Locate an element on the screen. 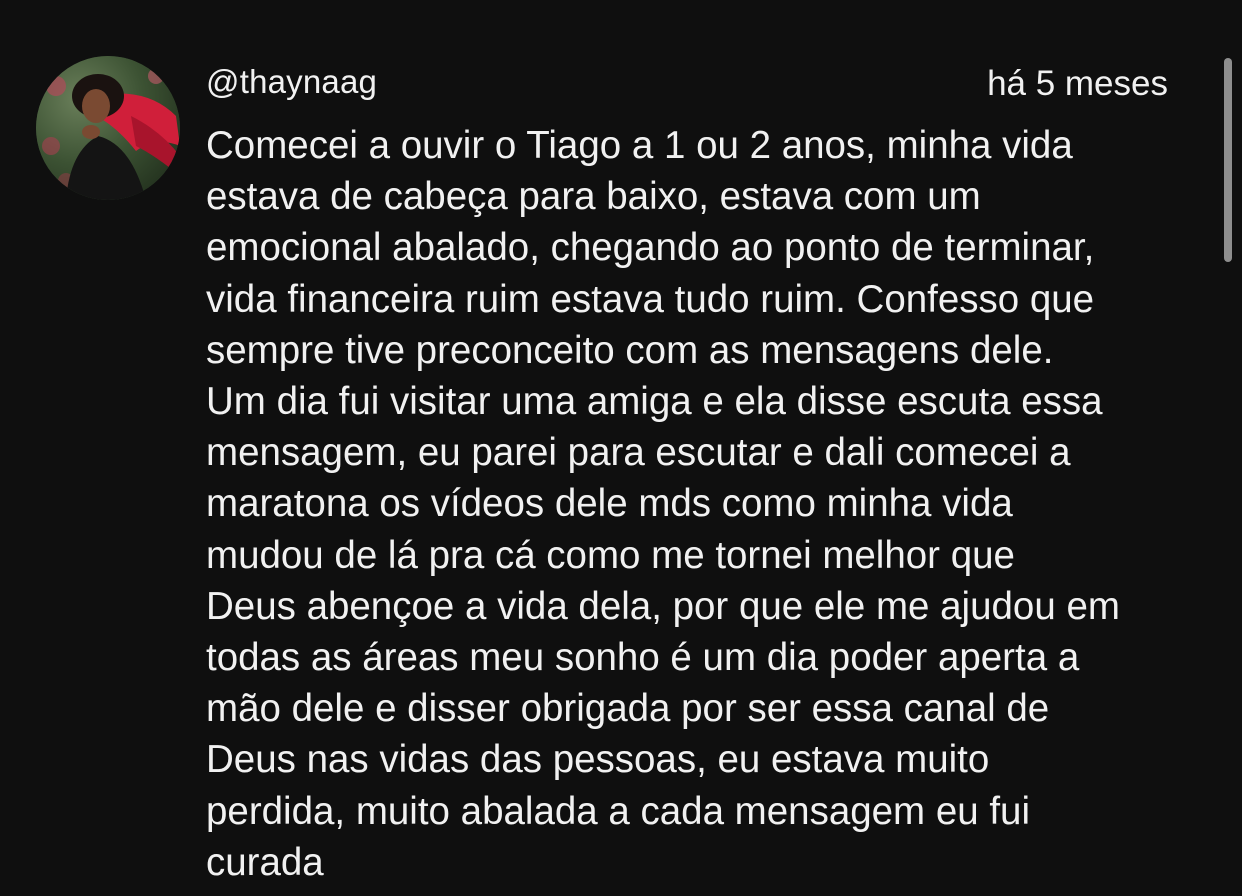 This screenshot has height=896, width=1242. comment-text-line: curada is located at coordinates (265, 862).